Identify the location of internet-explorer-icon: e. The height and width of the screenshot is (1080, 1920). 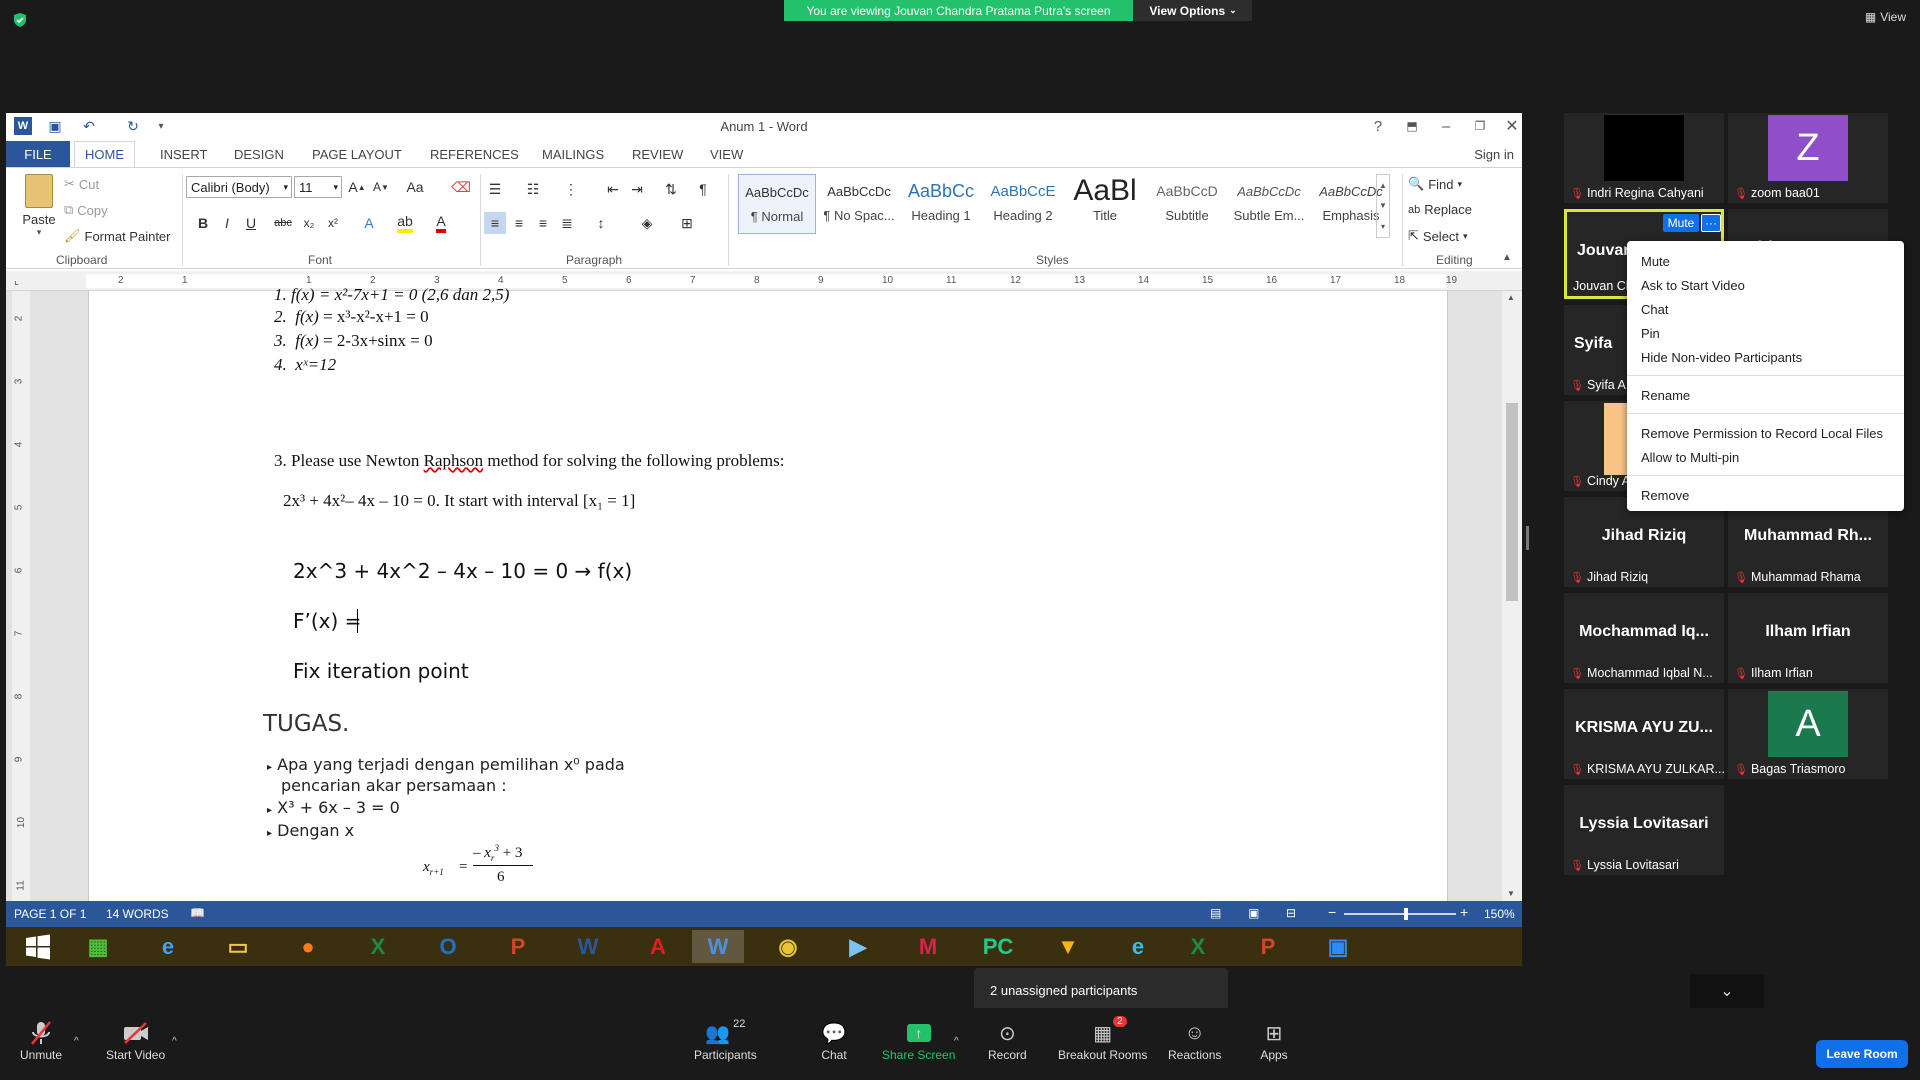
(168, 946).